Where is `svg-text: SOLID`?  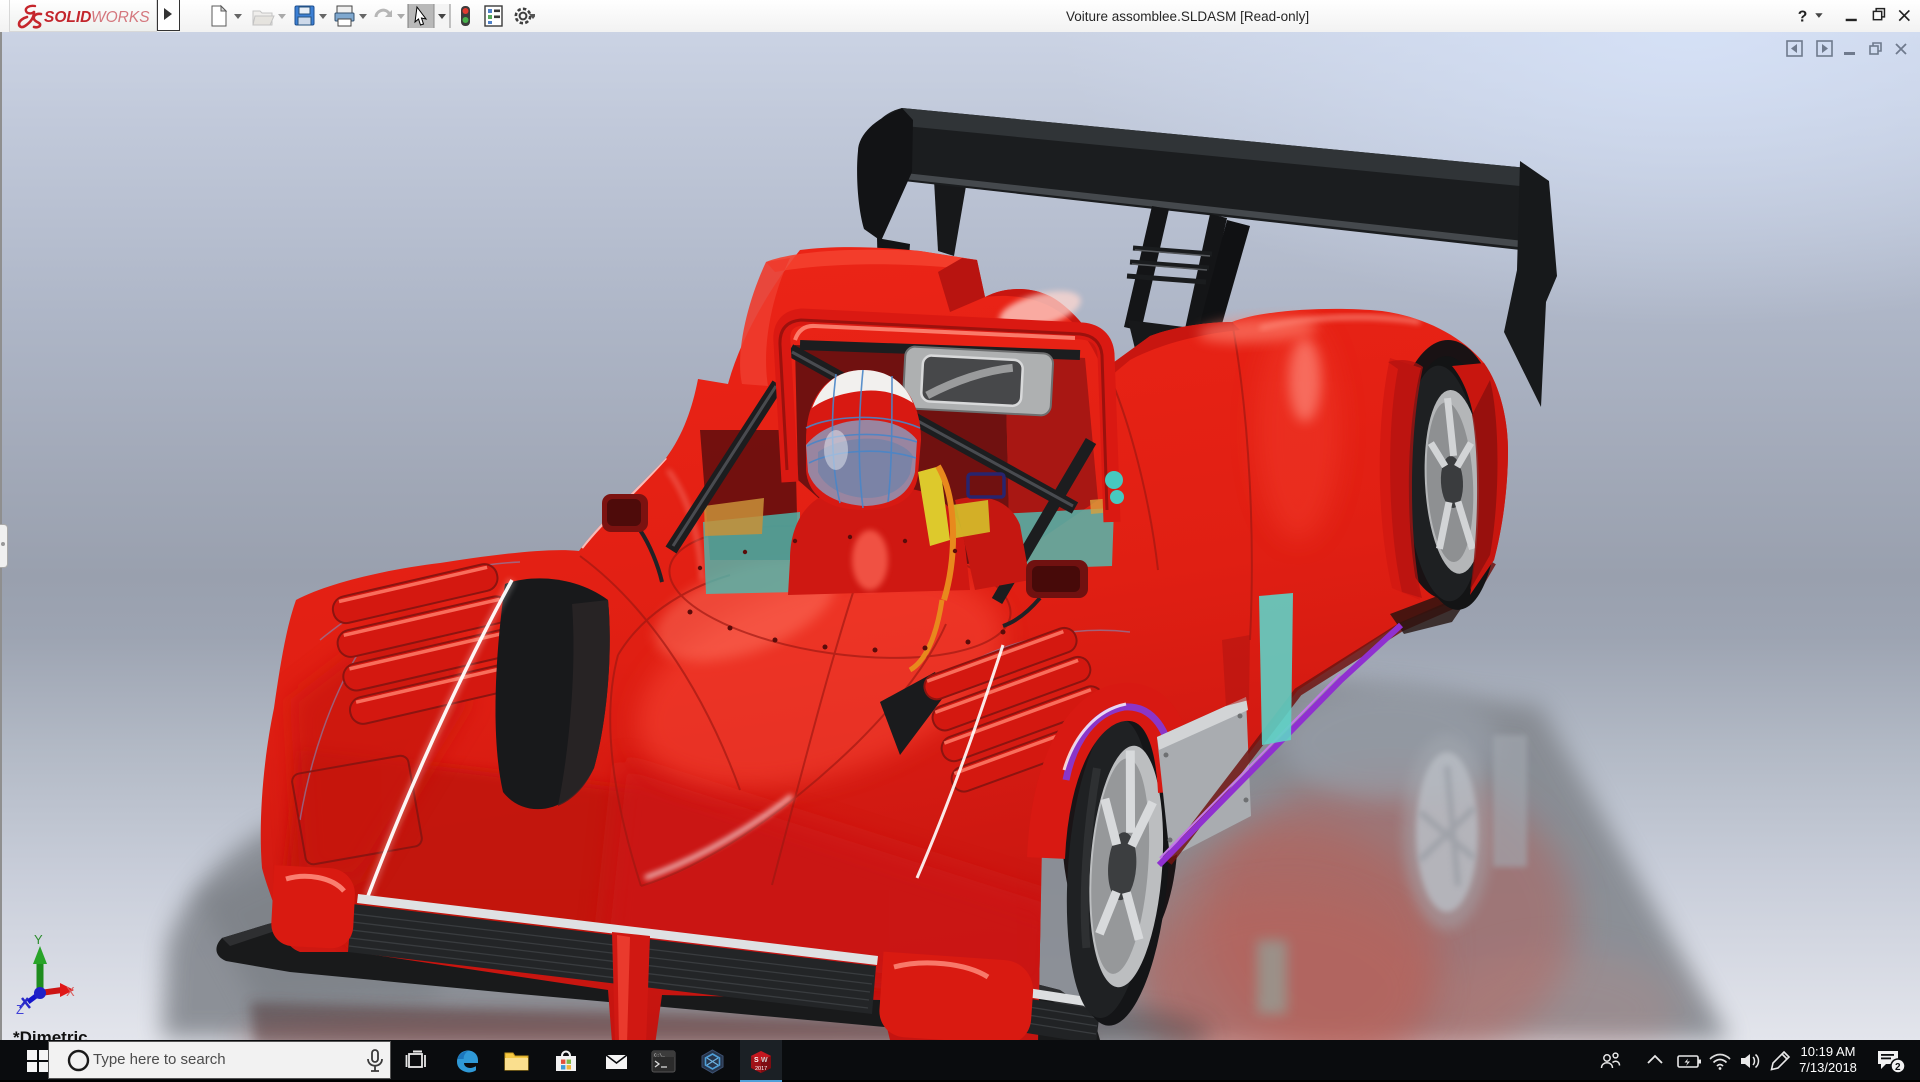 svg-text: SOLID is located at coordinates (67, 17).